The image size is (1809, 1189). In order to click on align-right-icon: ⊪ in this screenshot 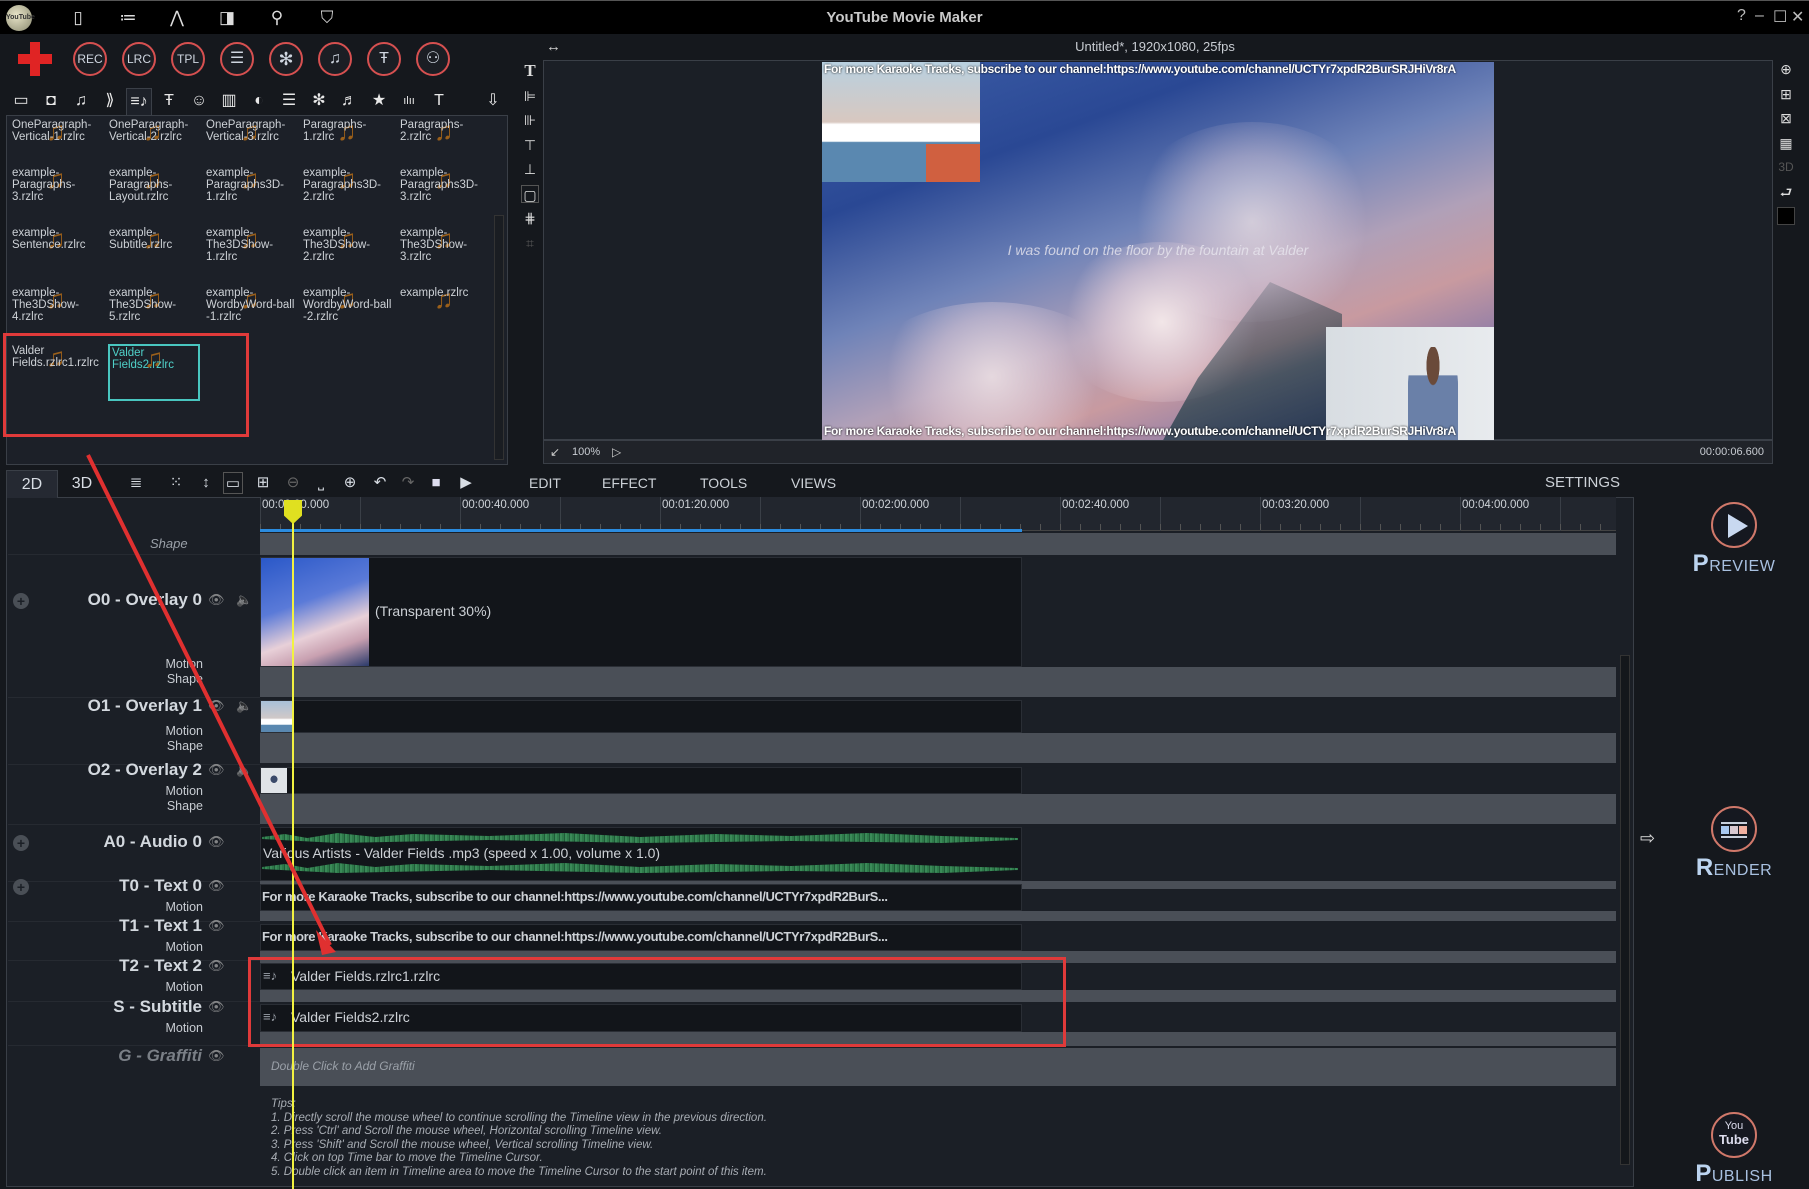, I will do `click(530, 120)`.